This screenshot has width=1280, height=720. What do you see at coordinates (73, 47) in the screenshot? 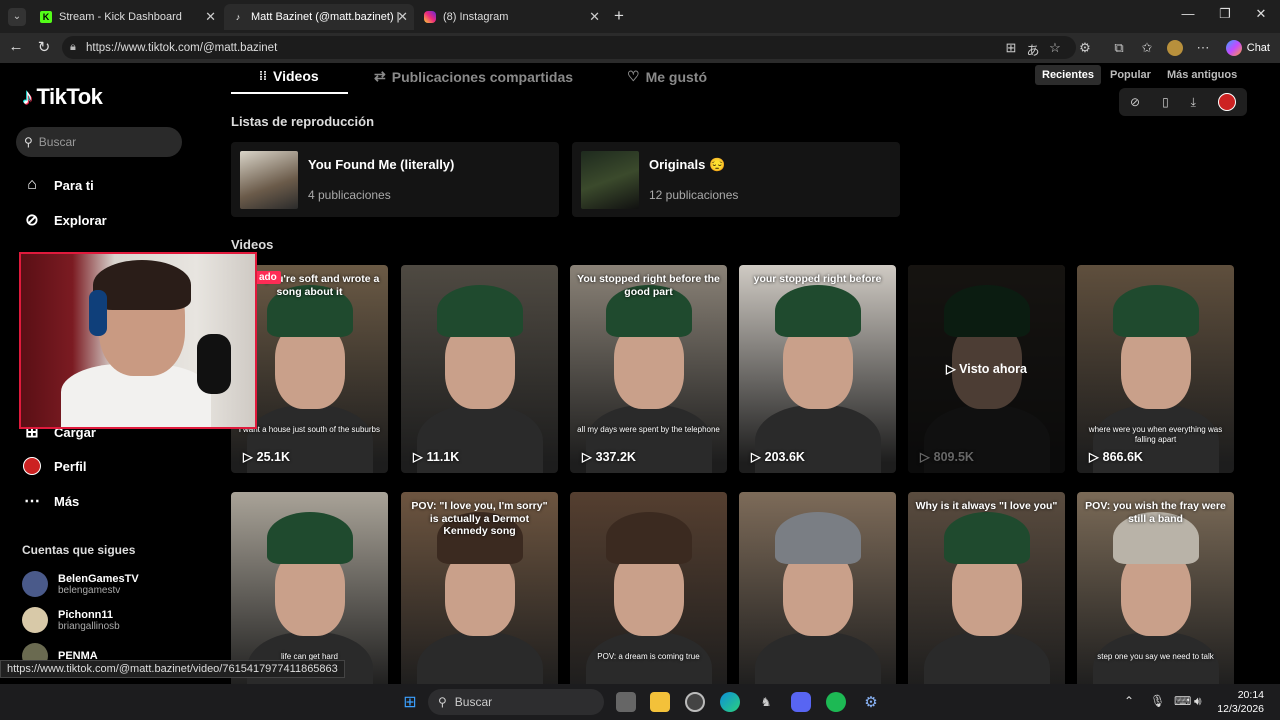
I see `site-info-icon: 🔒︎` at bounding box center [73, 47].